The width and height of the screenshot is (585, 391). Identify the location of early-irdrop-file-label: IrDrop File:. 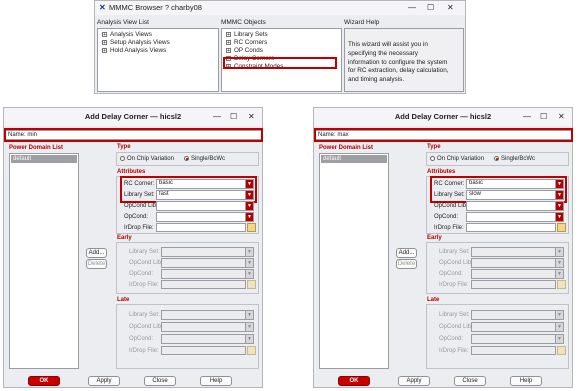
(454, 285).